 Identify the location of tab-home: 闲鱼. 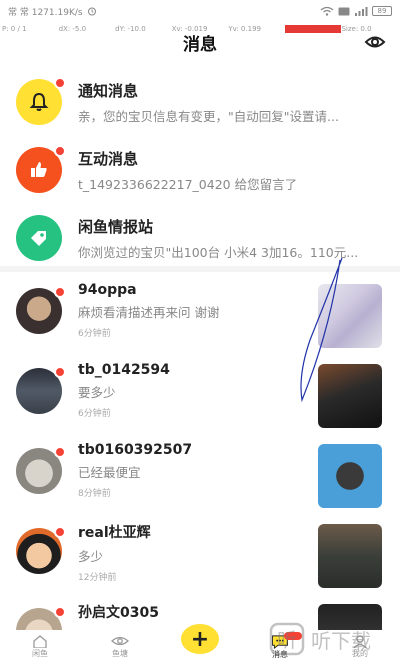
(40, 645).